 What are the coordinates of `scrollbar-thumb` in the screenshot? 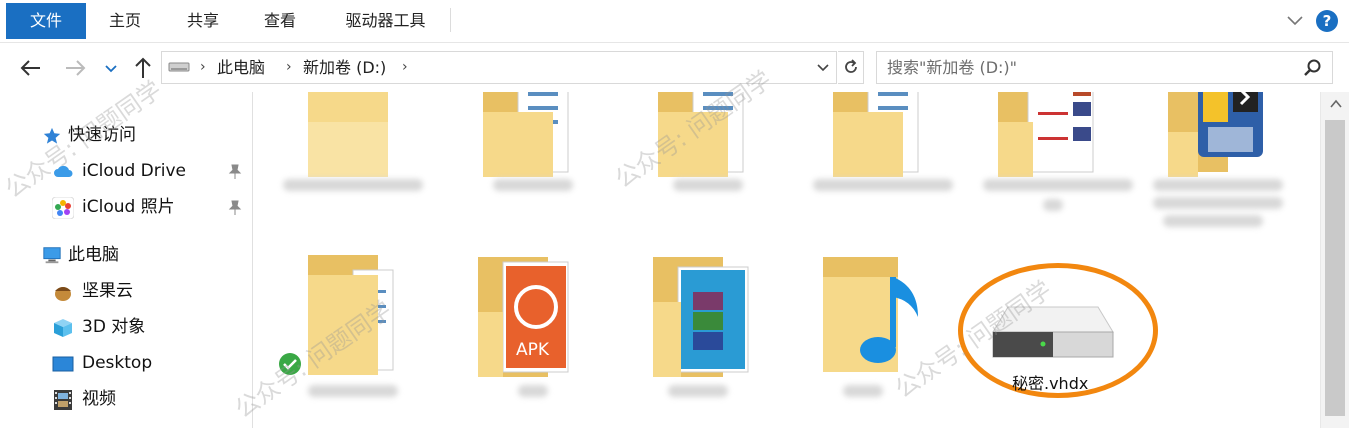 It's located at (1335, 268).